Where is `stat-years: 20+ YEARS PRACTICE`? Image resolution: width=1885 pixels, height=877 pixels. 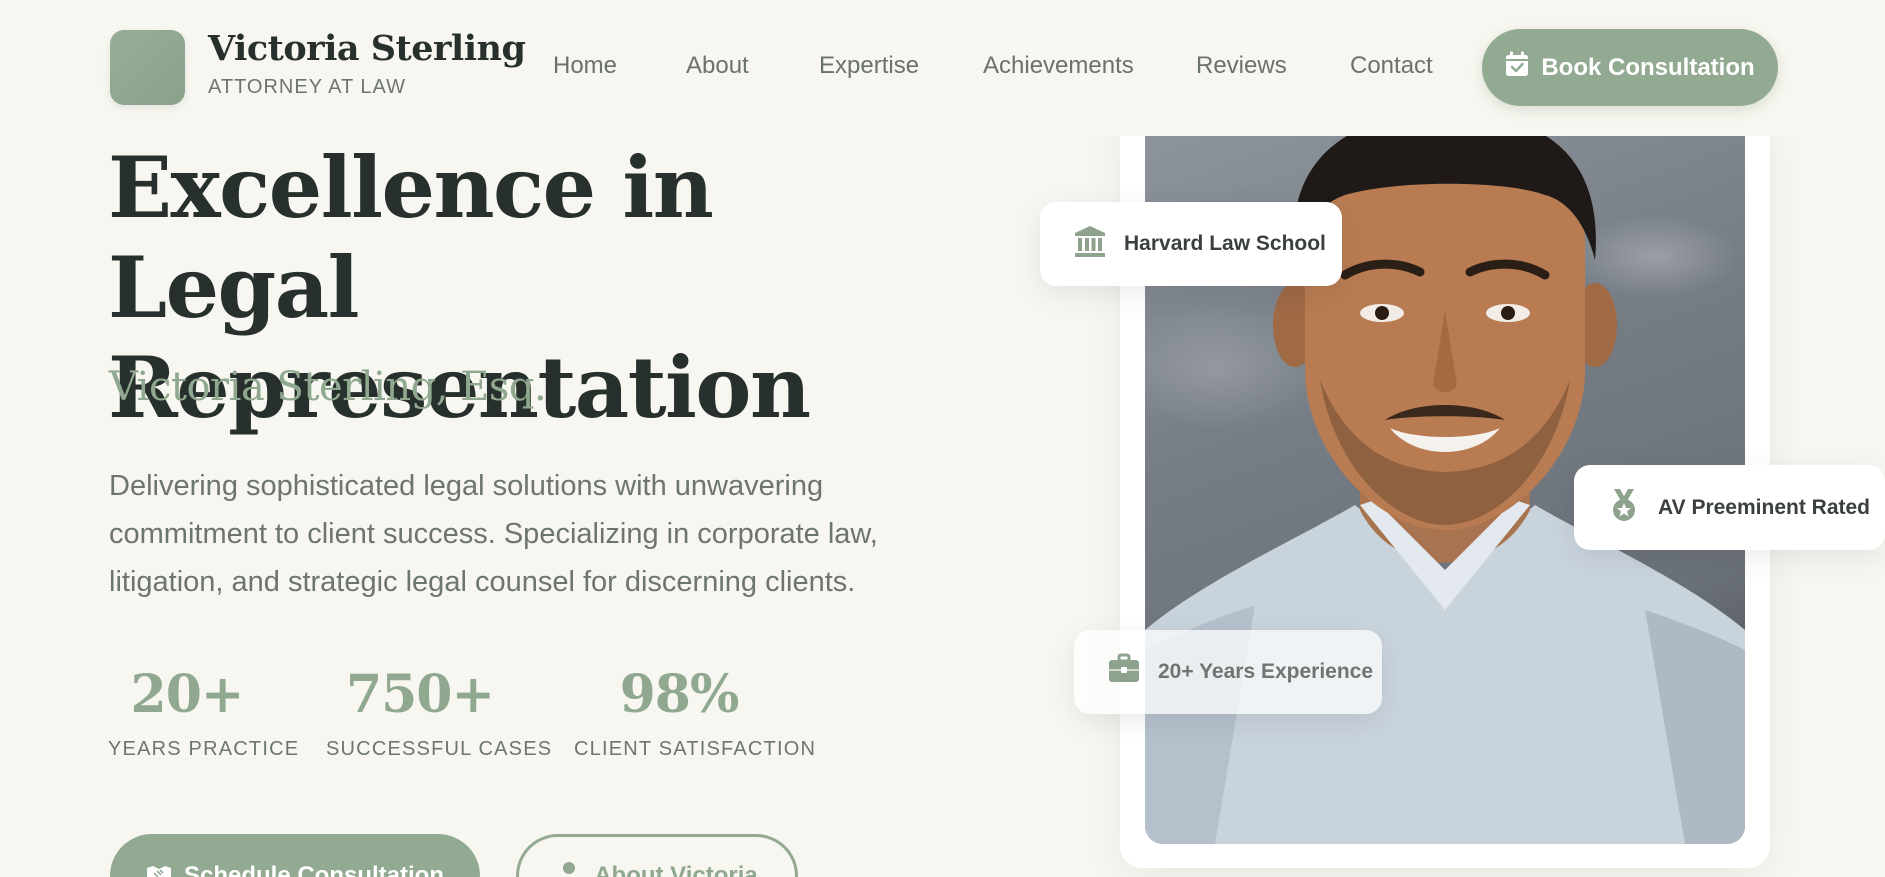
stat-years: 20+ YEARS PRACTICE is located at coordinates (204, 710).